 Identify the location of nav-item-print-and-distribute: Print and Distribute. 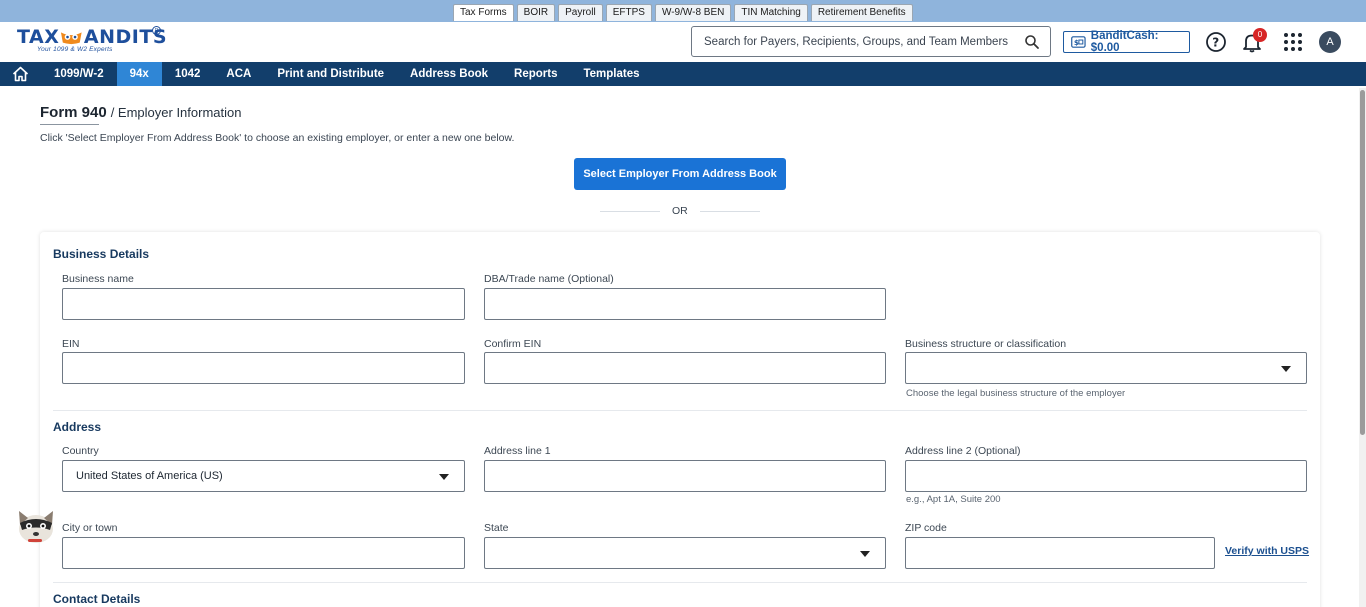
(330, 74).